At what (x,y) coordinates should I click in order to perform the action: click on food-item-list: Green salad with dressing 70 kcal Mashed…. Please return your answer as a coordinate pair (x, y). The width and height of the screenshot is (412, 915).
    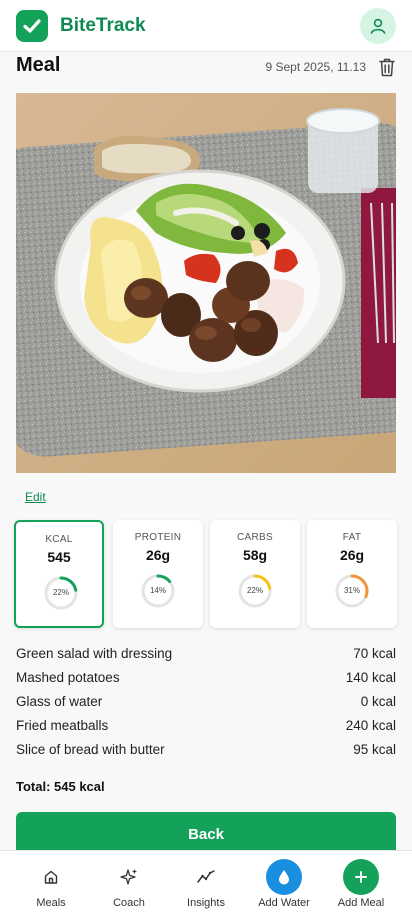
    Looking at the image, I should click on (206, 704).